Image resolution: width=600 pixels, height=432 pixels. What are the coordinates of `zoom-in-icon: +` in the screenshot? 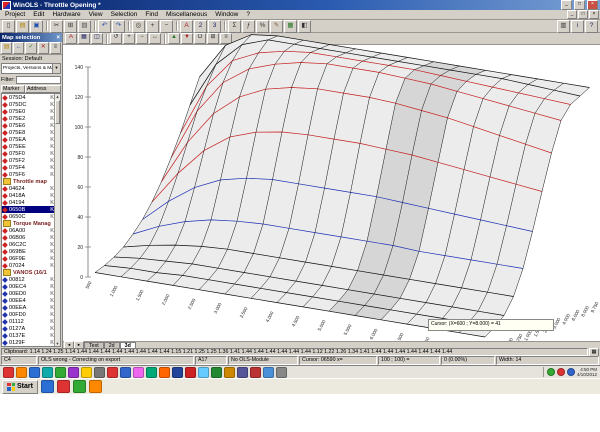 It's located at (152, 26).